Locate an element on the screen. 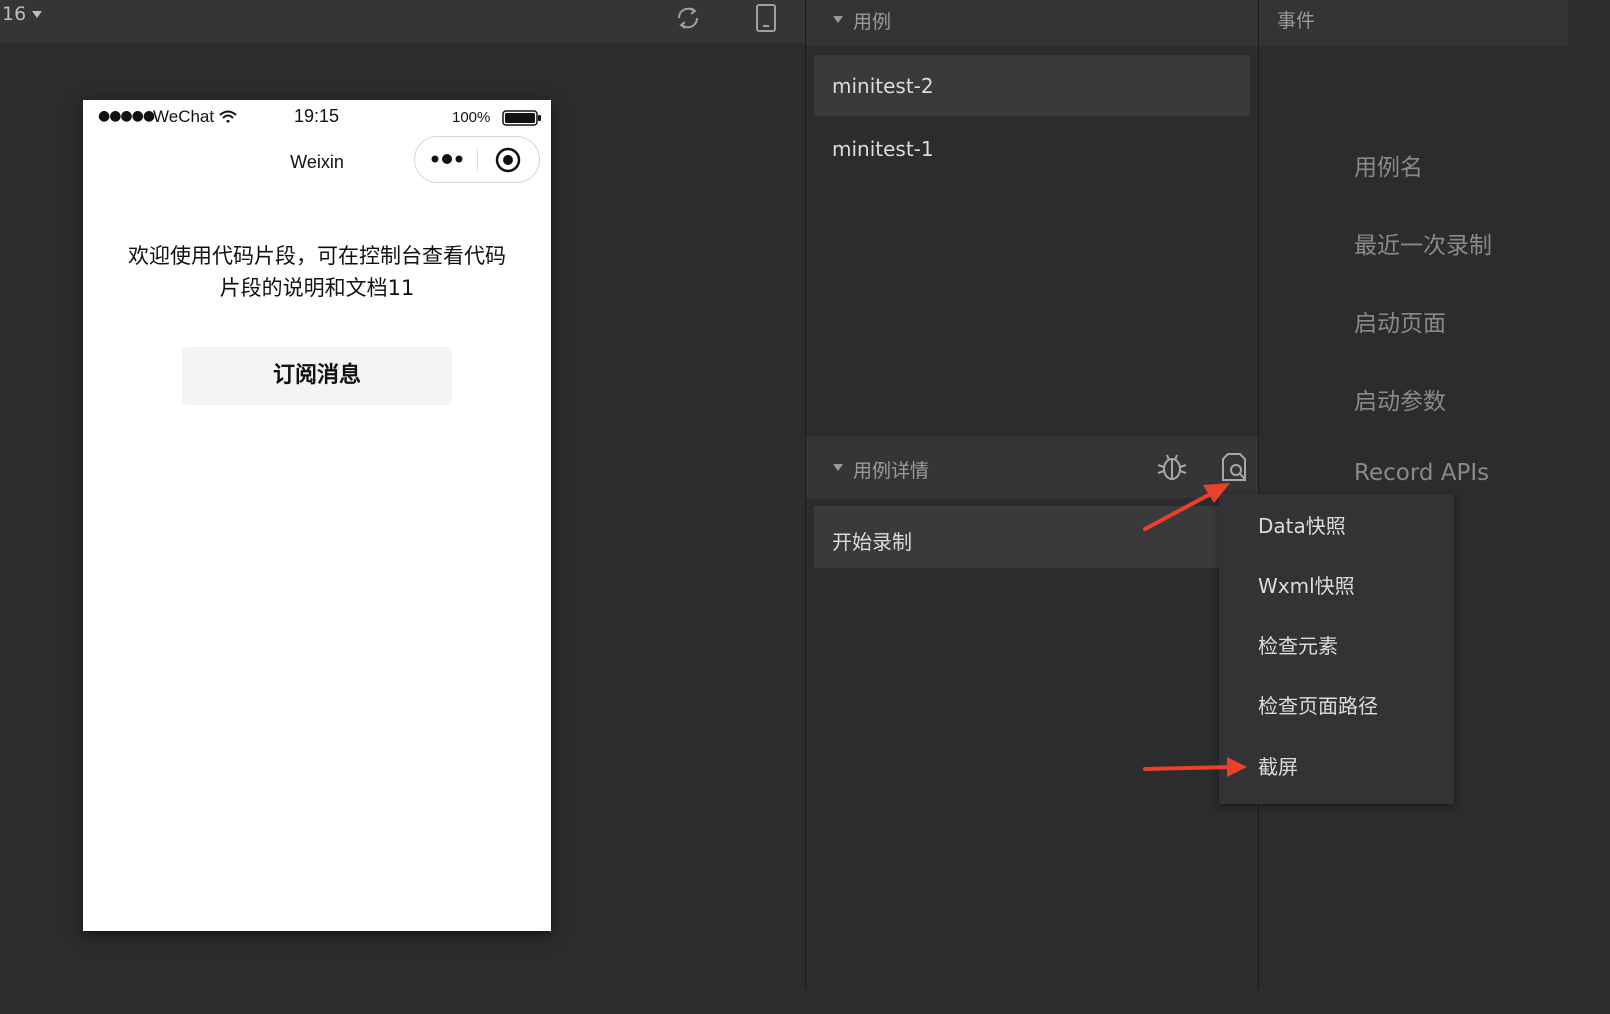  case-item-label: minitest-2 is located at coordinates (883, 86).